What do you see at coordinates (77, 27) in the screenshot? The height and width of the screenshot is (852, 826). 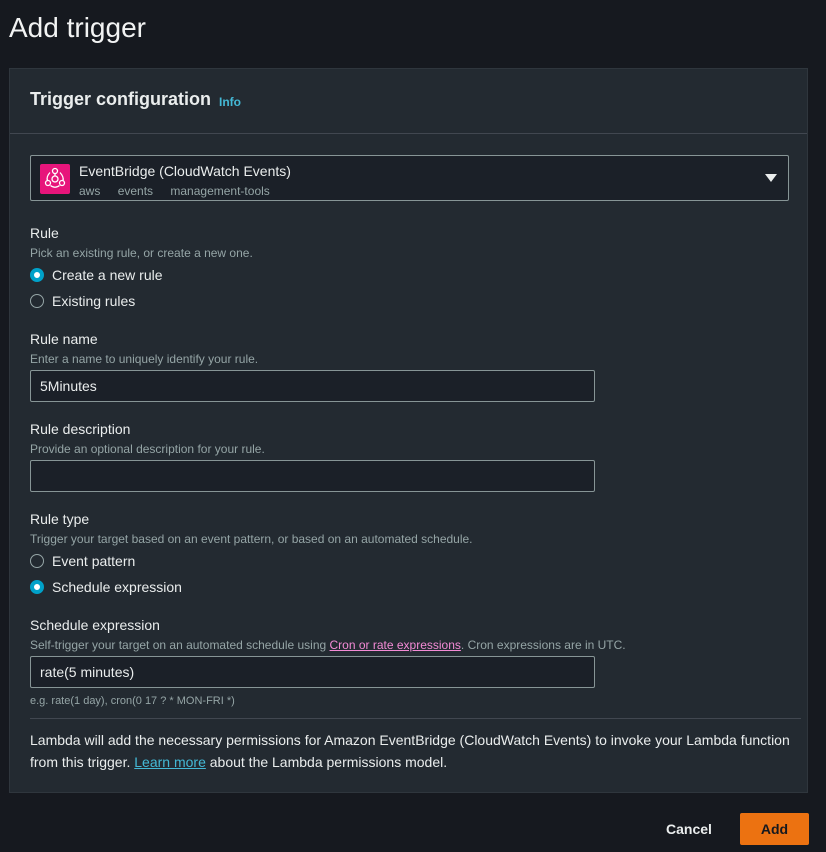 I see `page-title: Add trigger` at bounding box center [77, 27].